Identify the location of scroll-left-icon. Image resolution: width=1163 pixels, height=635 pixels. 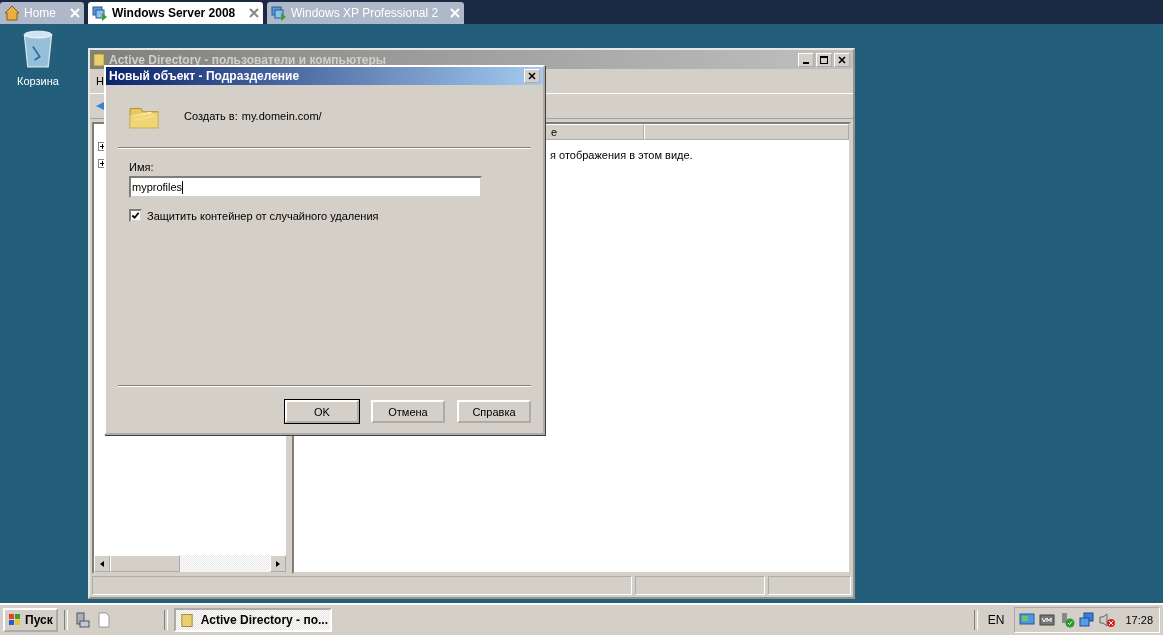
(102, 563).